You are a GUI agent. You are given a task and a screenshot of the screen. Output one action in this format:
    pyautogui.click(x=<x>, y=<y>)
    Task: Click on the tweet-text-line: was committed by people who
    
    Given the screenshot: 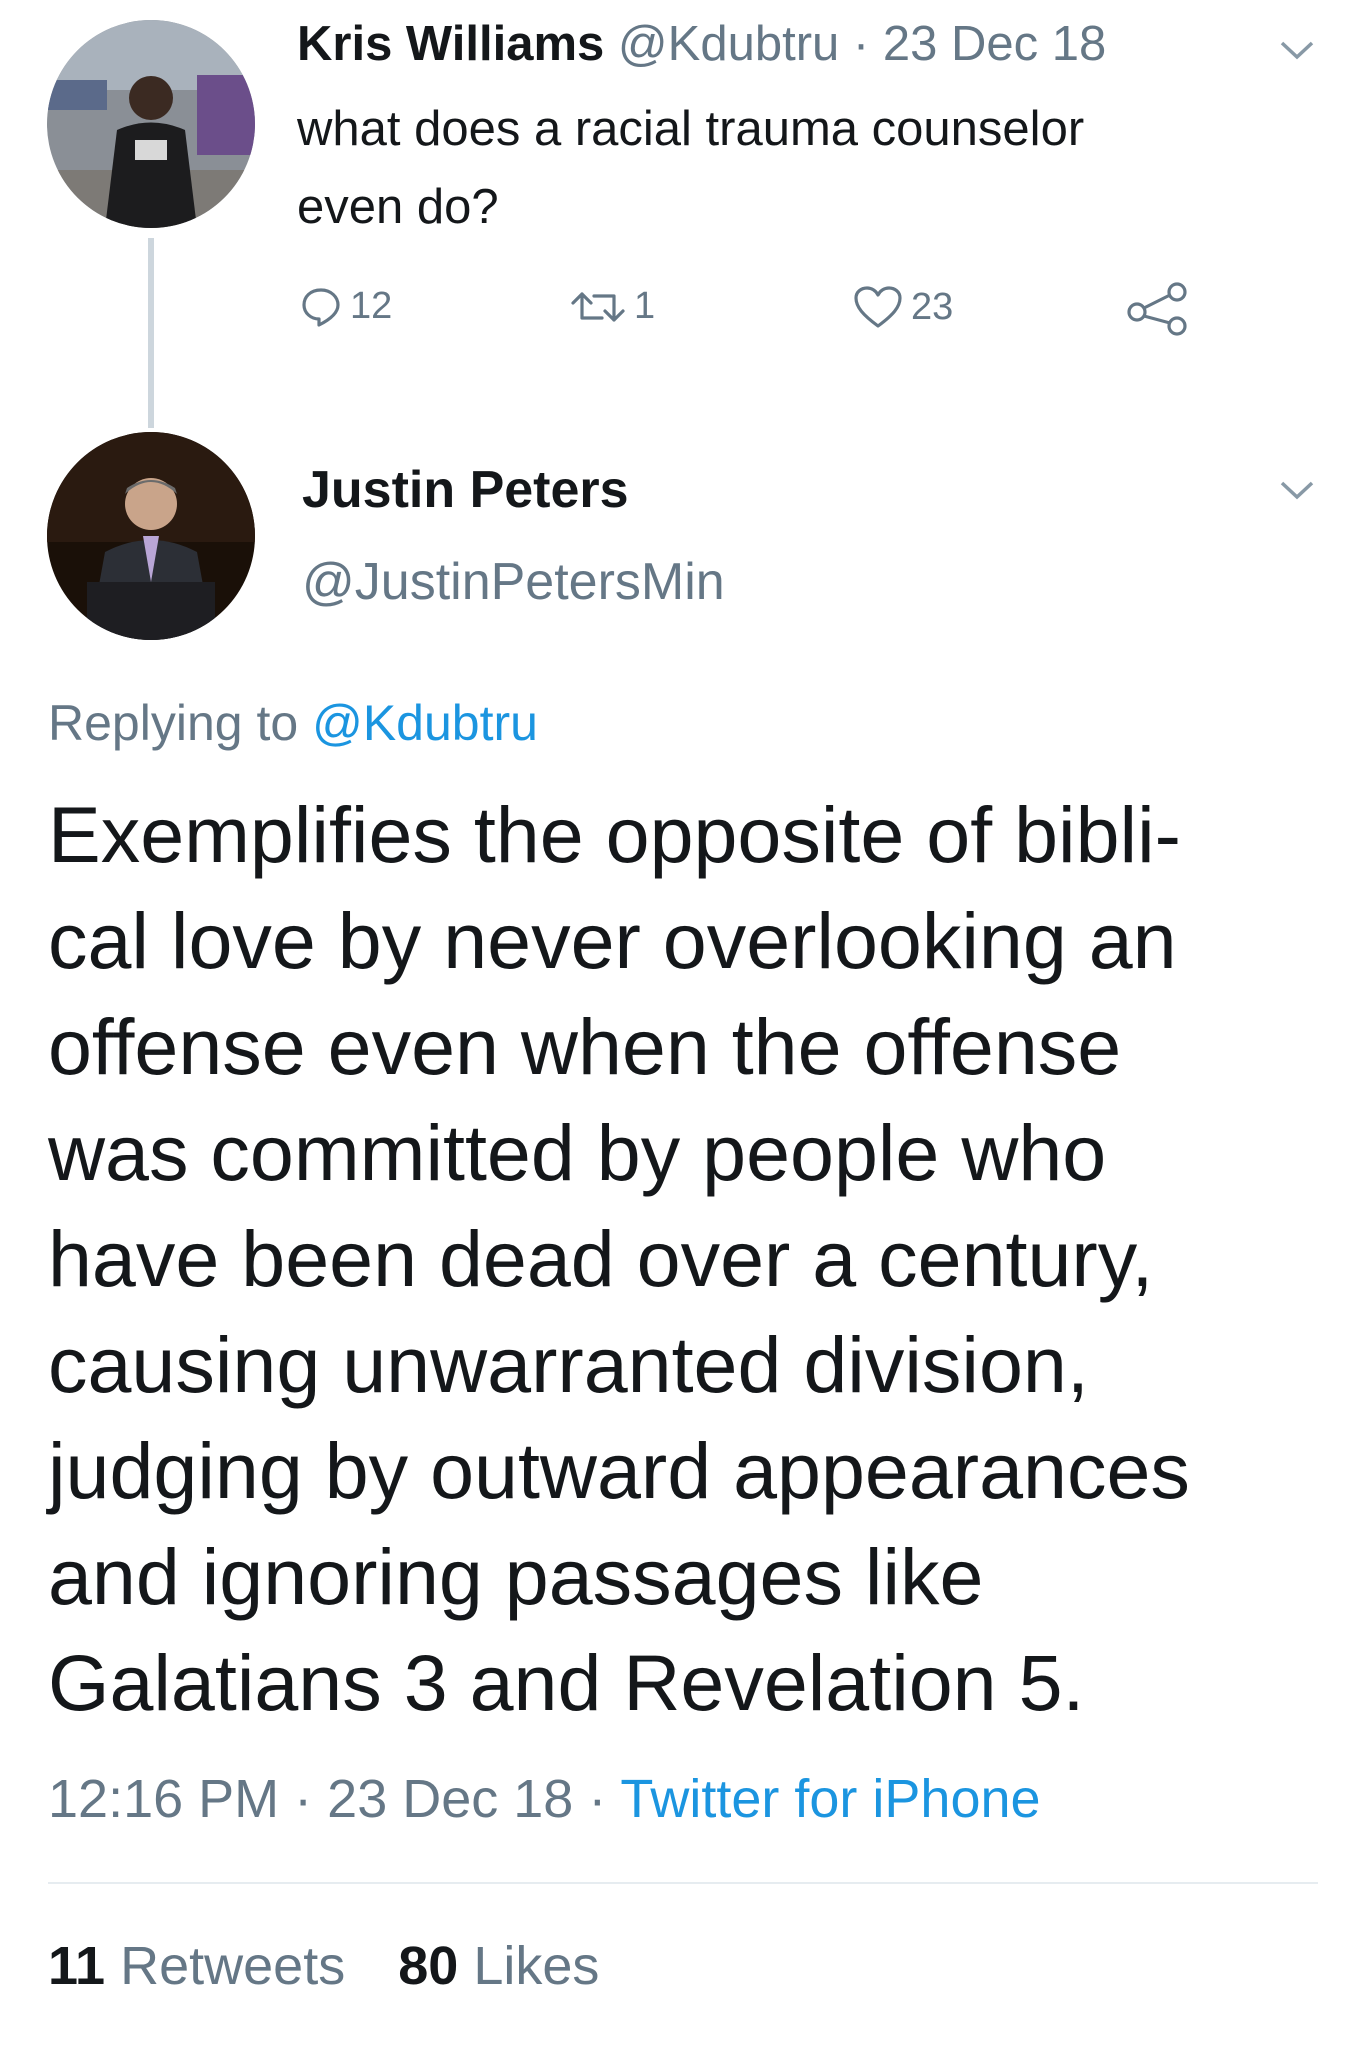 What is the action you would take?
    pyautogui.click(x=577, y=1152)
    